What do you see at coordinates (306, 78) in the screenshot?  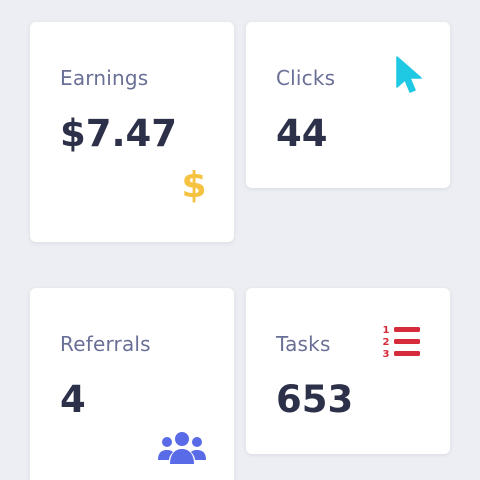 I see `clicks-label: Clicks` at bounding box center [306, 78].